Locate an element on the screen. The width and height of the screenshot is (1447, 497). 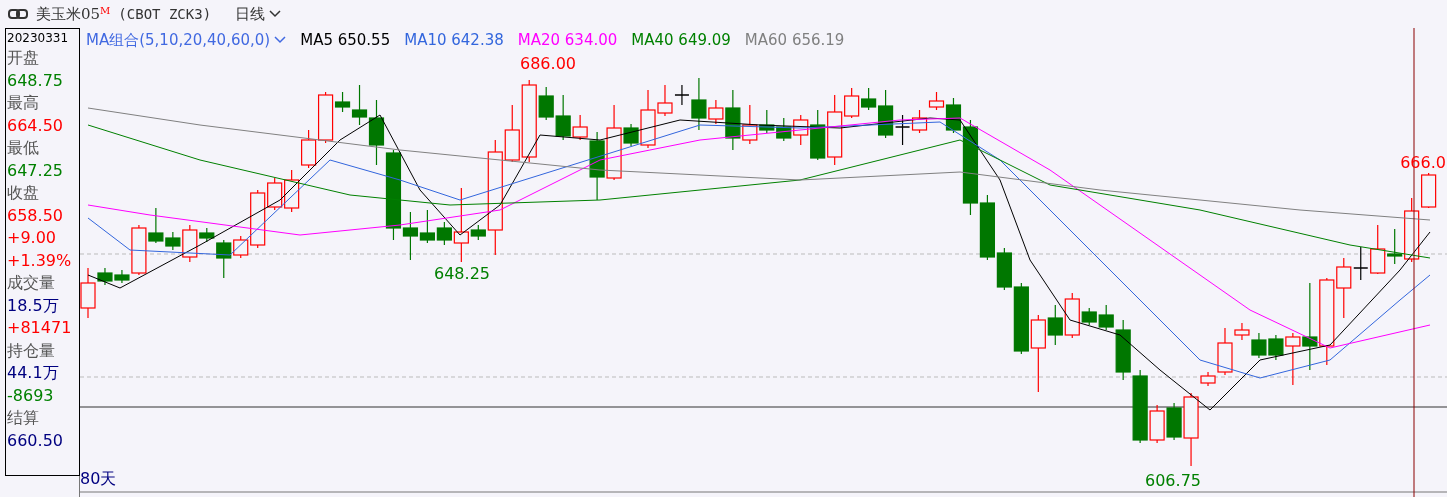
period-count-text: 80天 is located at coordinates (98, 479).